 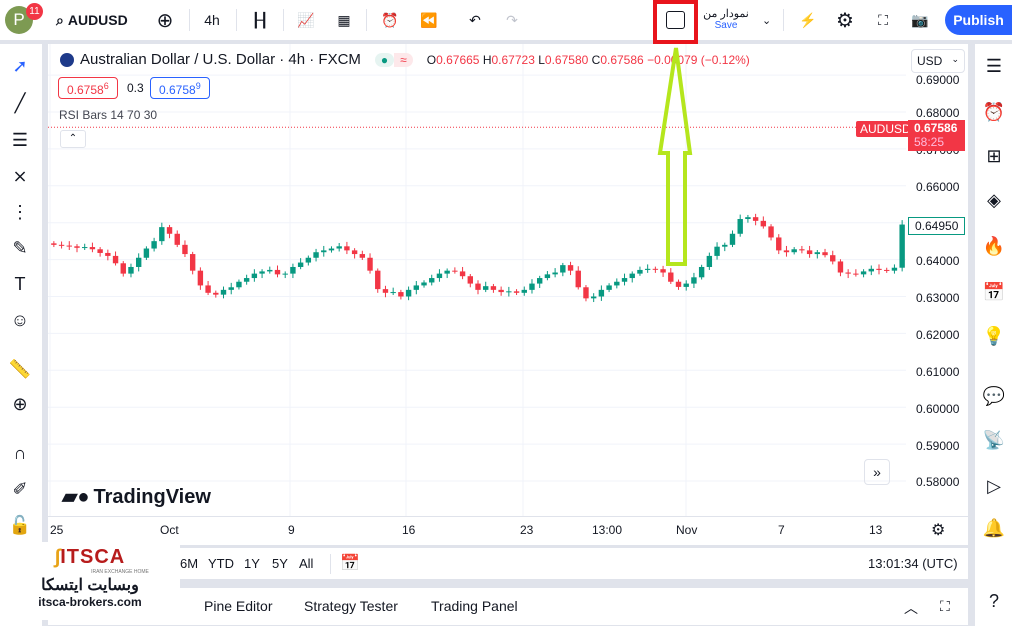 I want to click on indicators-icon: 📈, so click(x=306, y=20).